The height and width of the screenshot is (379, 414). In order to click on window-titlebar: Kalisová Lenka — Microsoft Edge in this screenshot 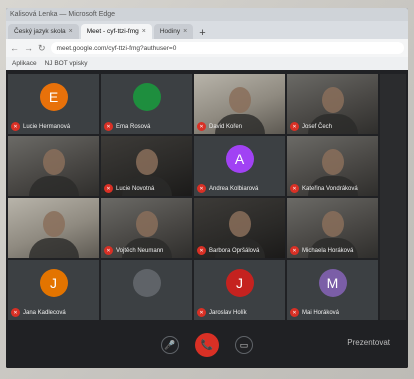, I will do `click(207, 14)`.